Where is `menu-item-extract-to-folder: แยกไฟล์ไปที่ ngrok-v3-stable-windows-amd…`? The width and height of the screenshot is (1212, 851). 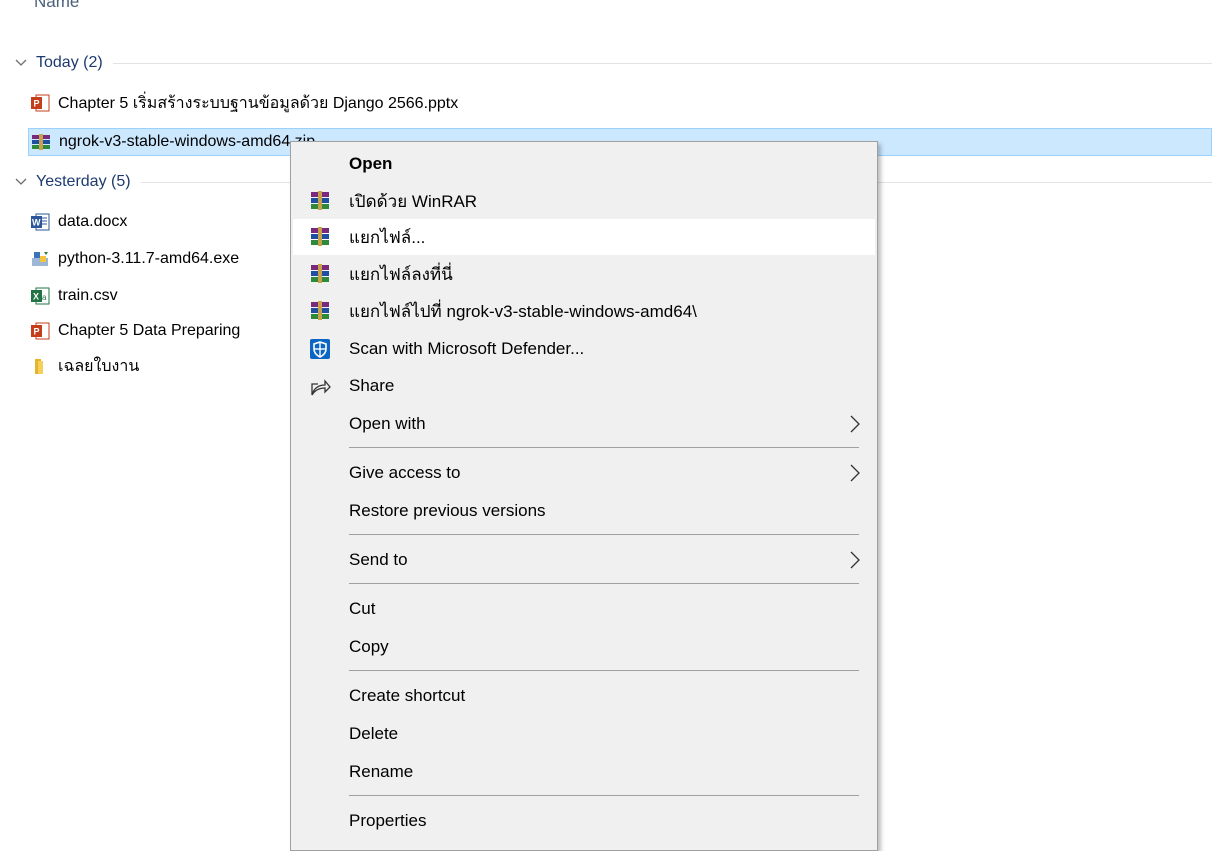
menu-item-extract-to-folder: แยกไฟล์ไปที่ ngrok-v3-stable-windows-amd… is located at coordinates (584, 311).